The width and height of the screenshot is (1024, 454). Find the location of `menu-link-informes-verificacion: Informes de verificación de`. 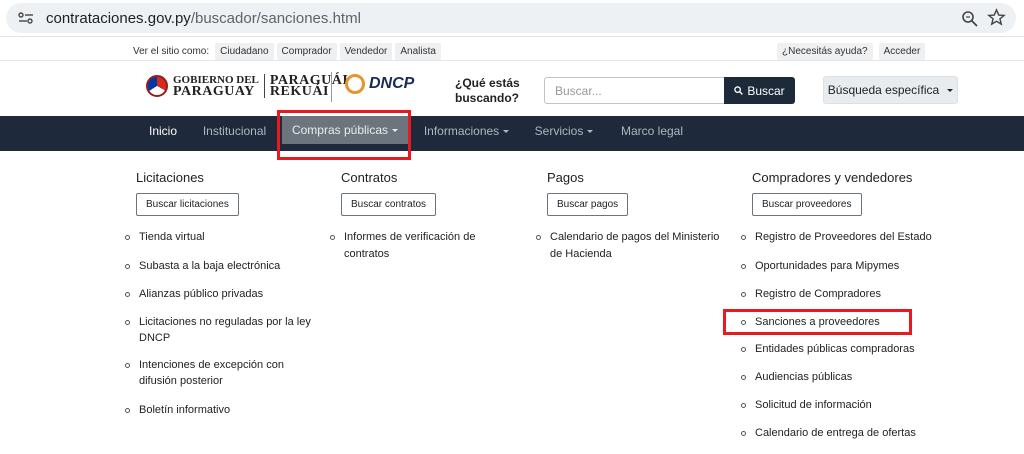

menu-link-informes-verificacion: Informes de verificación de is located at coordinates (409, 237).